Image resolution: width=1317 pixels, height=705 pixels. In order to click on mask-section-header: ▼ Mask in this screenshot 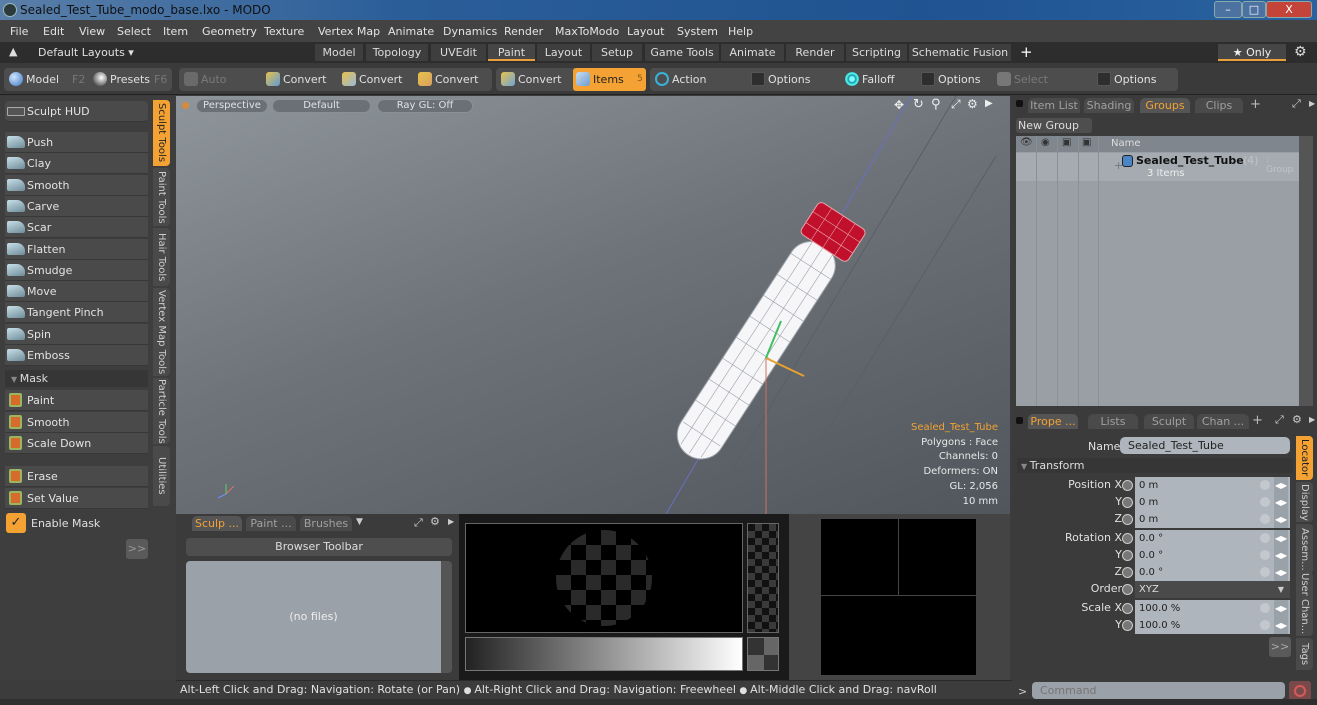, I will do `click(76, 378)`.